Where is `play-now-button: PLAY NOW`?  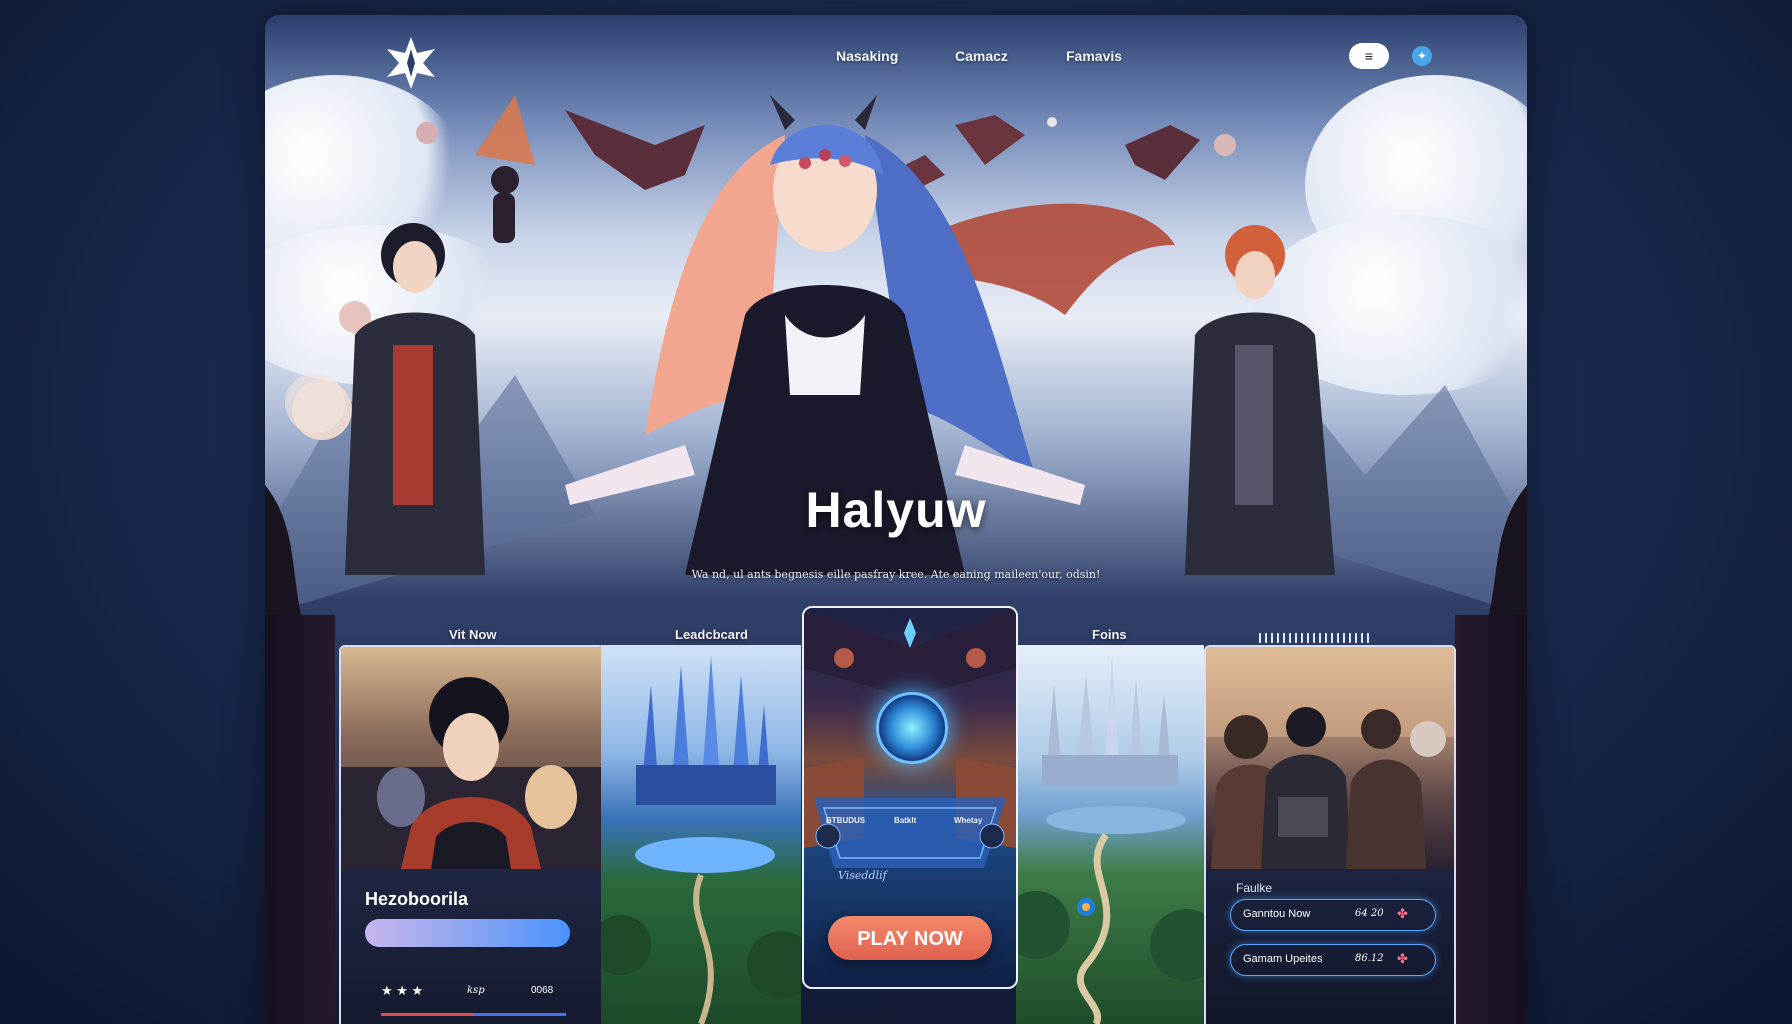 play-now-button: PLAY NOW is located at coordinates (910, 938).